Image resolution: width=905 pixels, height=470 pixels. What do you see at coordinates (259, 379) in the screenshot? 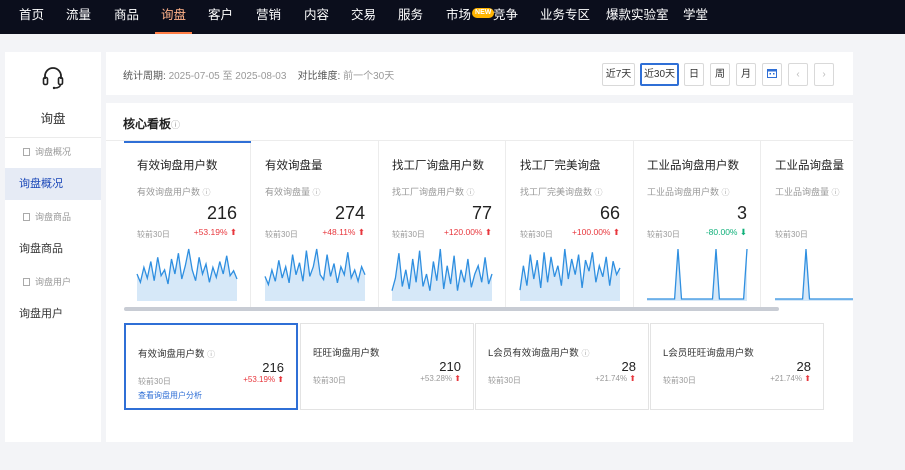
I see `card-change-value: +53.19%` at bounding box center [259, 379].